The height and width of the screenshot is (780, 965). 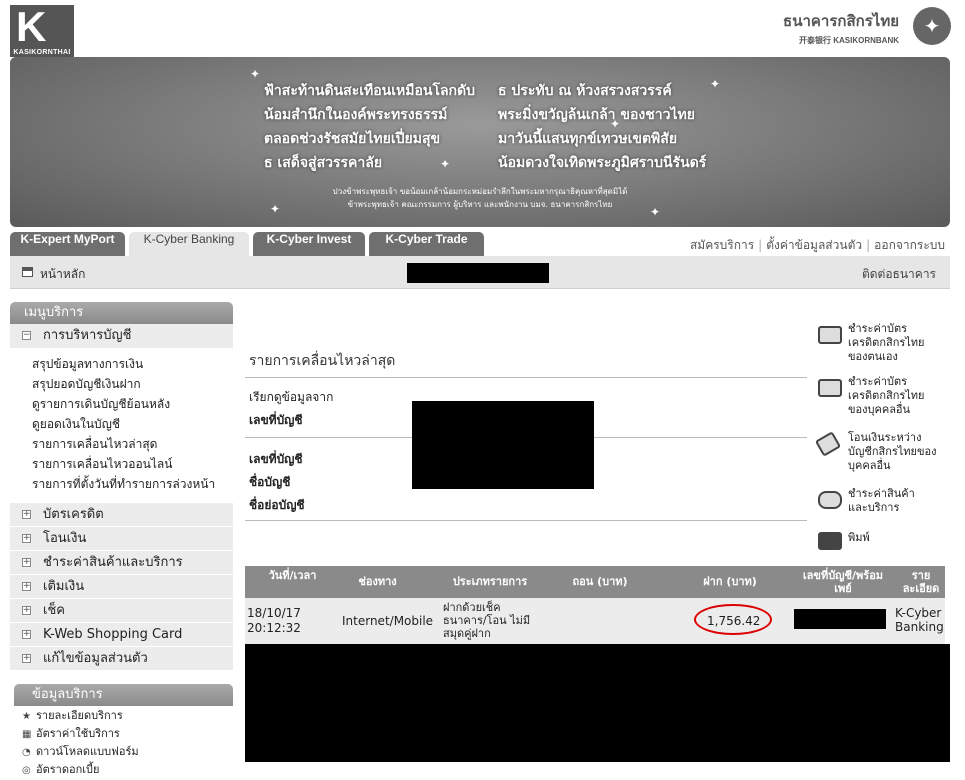 I want to click on row-time: 20:12:32, so click(x=274, y=628).